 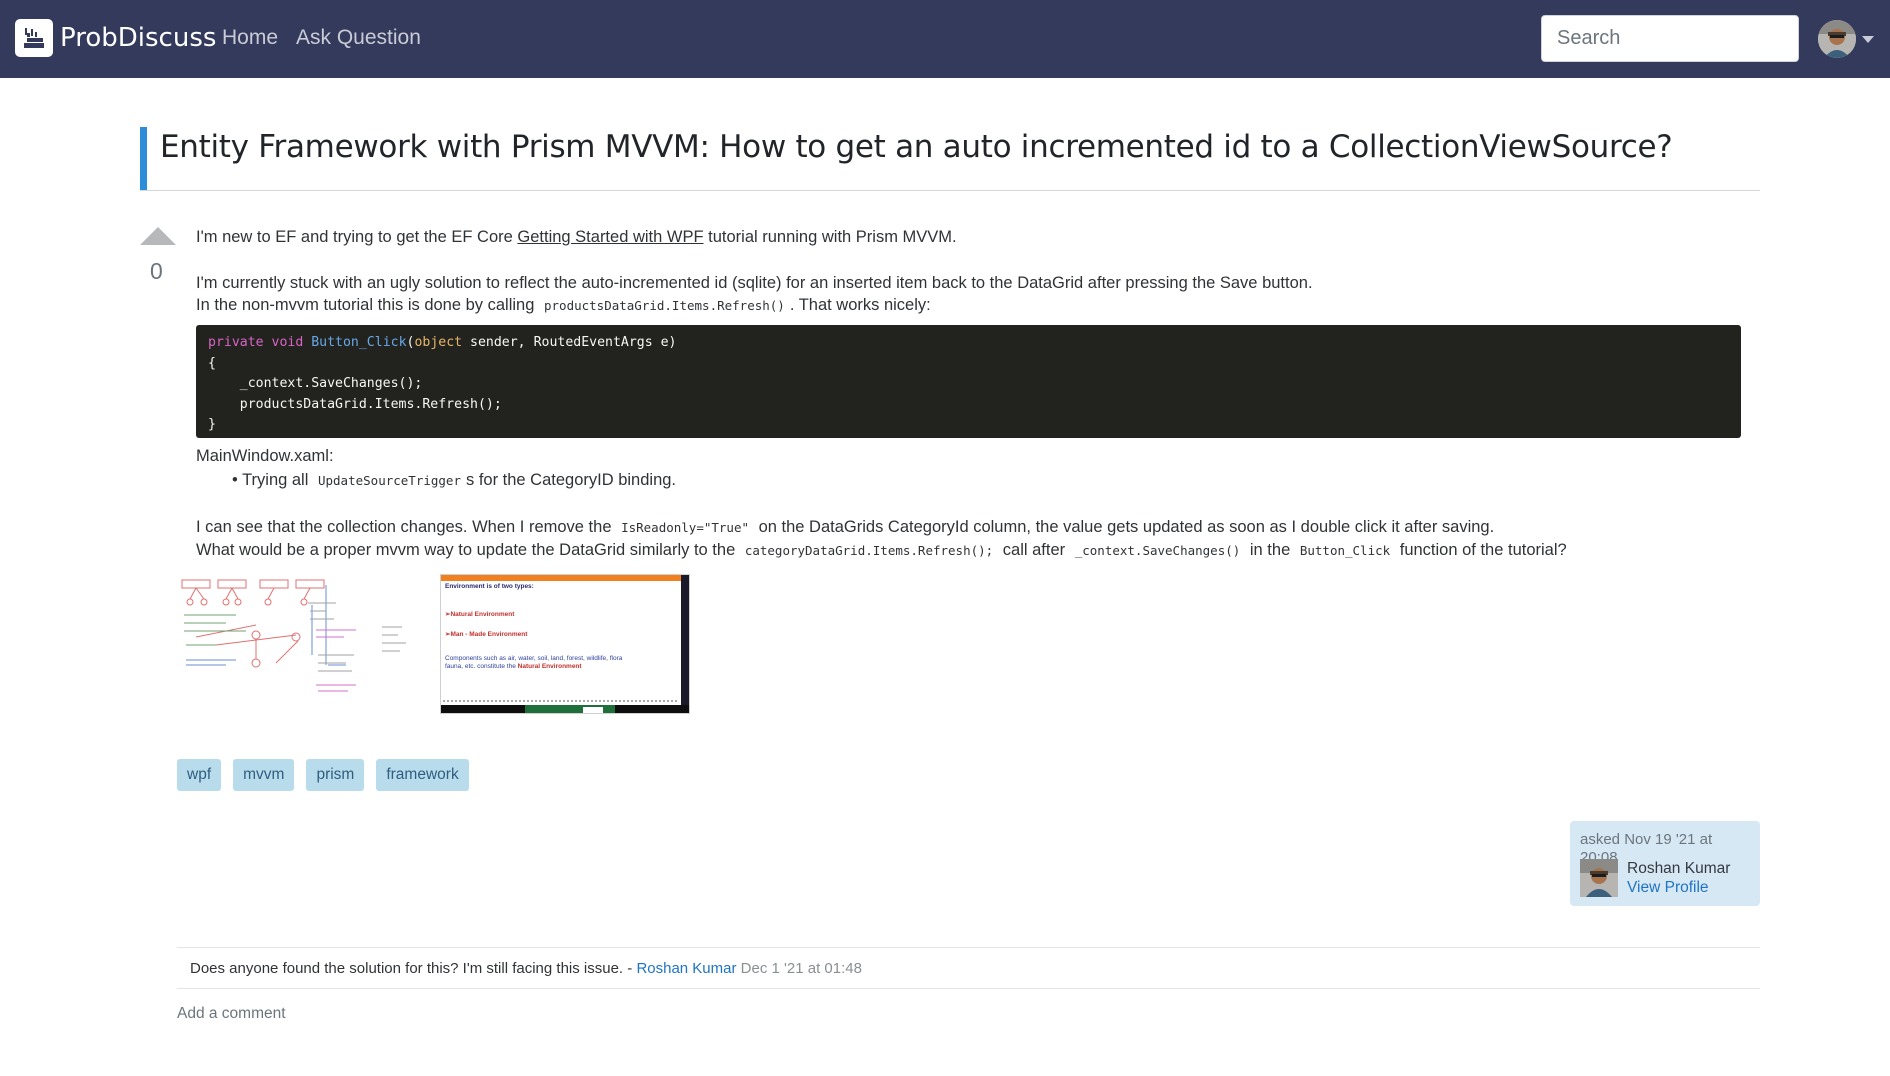 I want to click on asked-user: Roshan Kumar View Profile, so click(x=1655, y=878).